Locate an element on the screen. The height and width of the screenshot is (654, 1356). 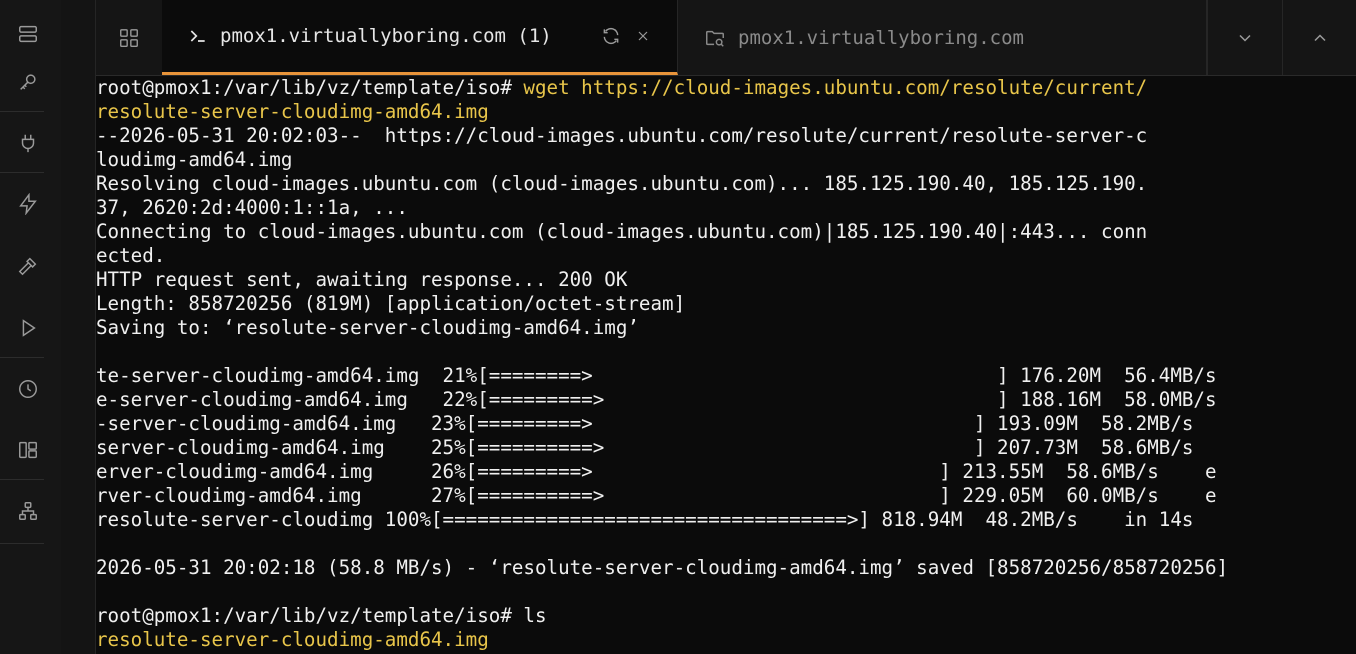
plug-icon is located at coordinates (28, 143).